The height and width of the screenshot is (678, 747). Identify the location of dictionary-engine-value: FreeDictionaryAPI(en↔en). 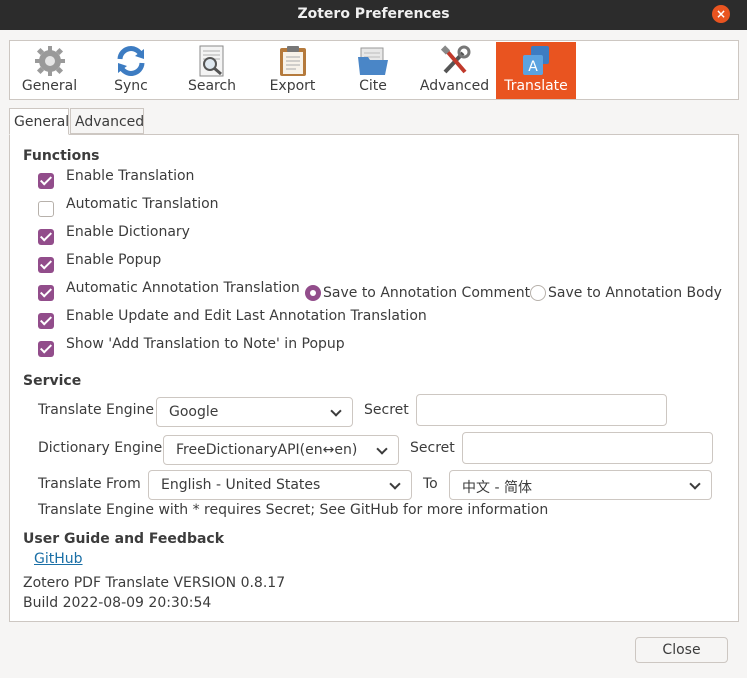
(267, 450).